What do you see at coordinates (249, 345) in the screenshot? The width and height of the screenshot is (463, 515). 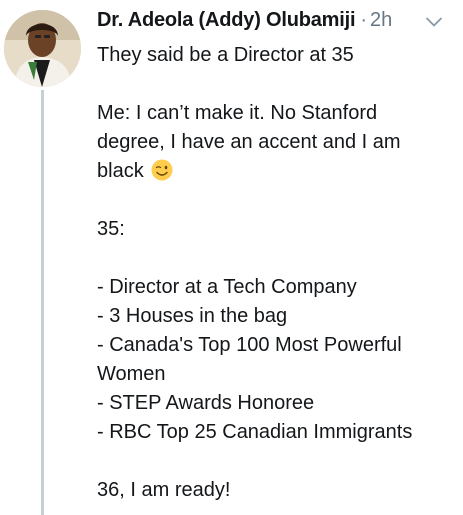 I see `tweet-line: - Canada's Top 100 Most Powerful` at bounding box center [249, 345].